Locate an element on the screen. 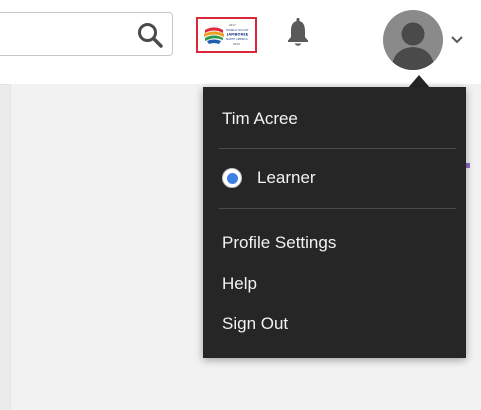 The image size is (481, 410). accent-mark is located at coordinates (468, 165).